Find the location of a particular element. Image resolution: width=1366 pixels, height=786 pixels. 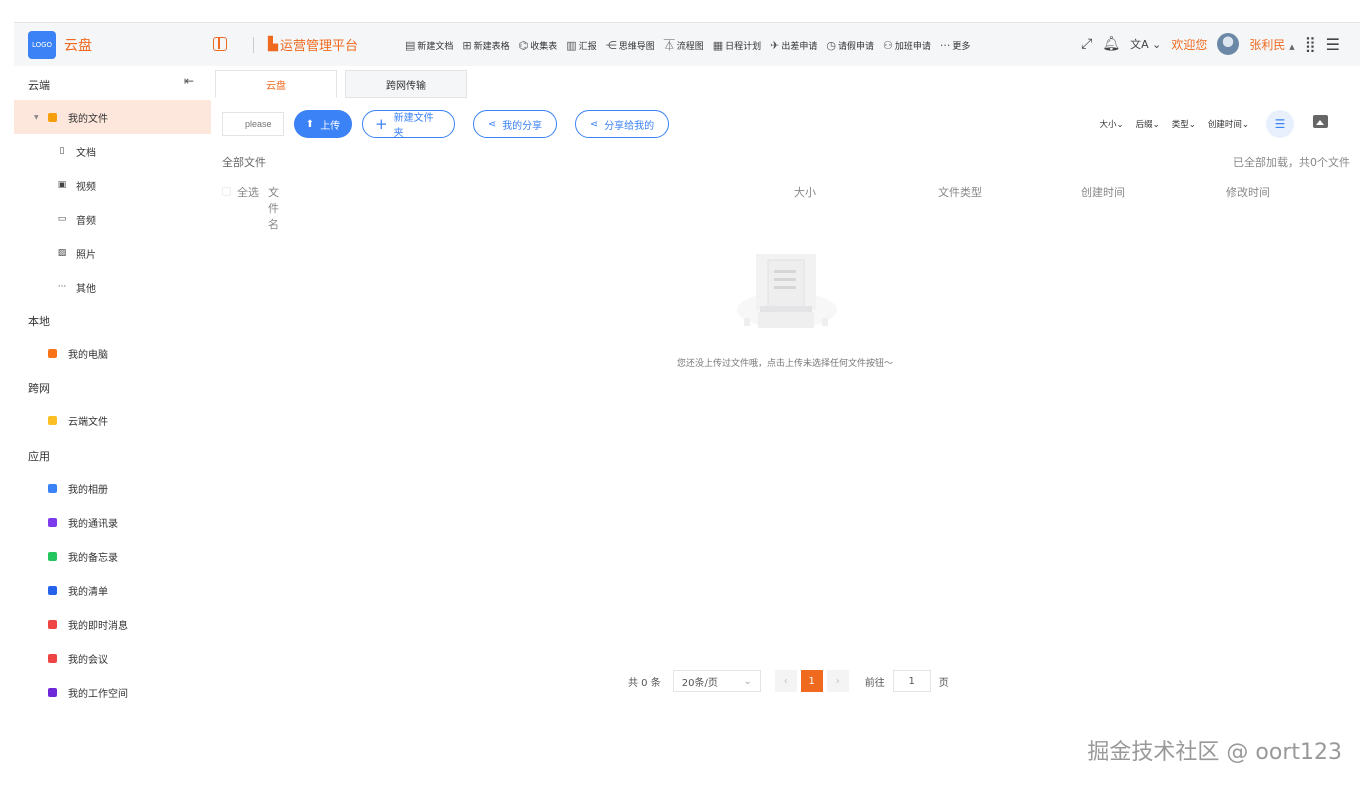

share-icon: ⋖ is located at coordinates (492, 124).